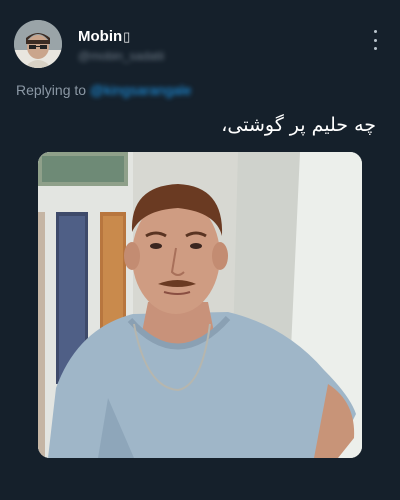 This screenshot has height=500, width=400. I want to click on tweet-text: چه حلیم پر گوشتی،, so click(298, 125).